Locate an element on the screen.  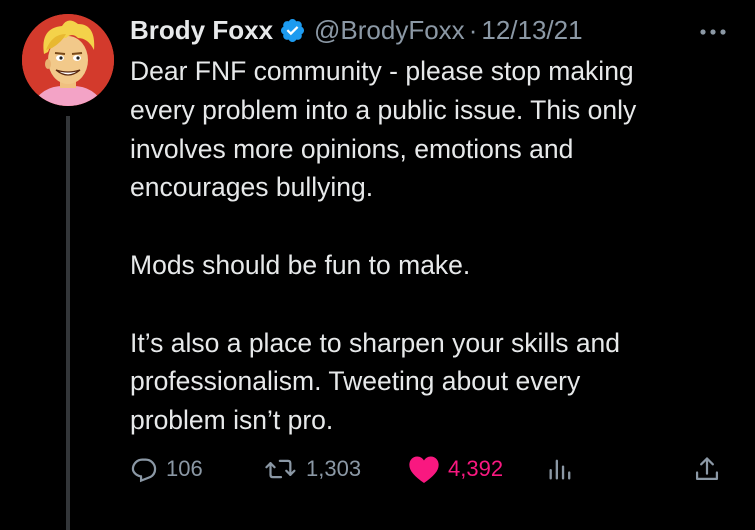
reply-button: 106 is located at coordinates (166, 469).